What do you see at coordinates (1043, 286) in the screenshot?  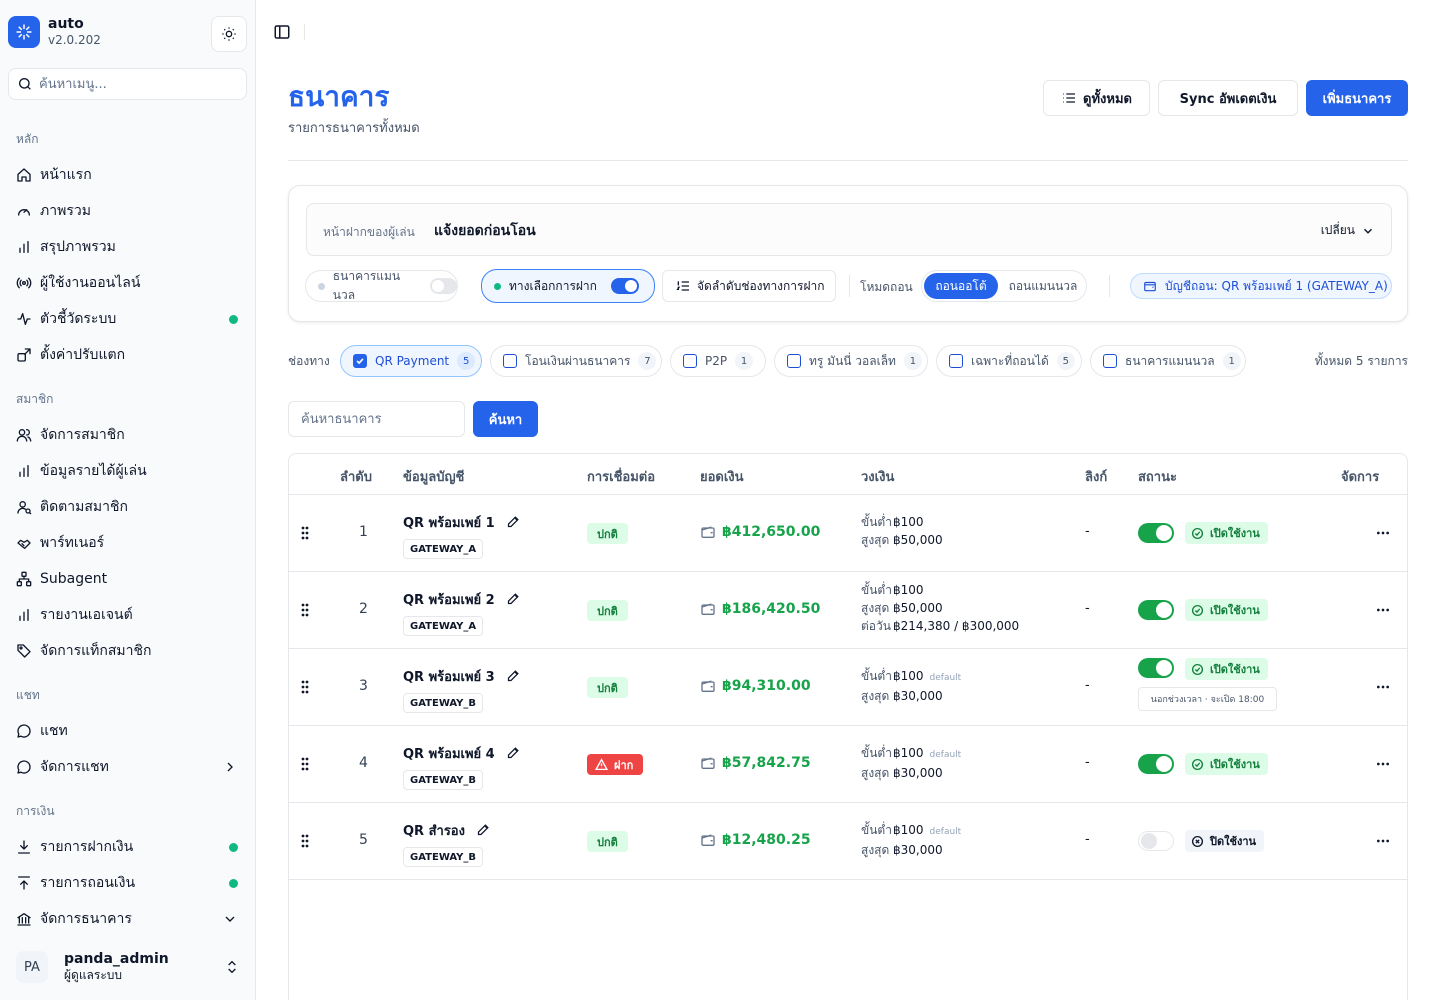 I see `withdraw-manual-option: ถอนแมนนวล` at bounding box center [1043, 286].